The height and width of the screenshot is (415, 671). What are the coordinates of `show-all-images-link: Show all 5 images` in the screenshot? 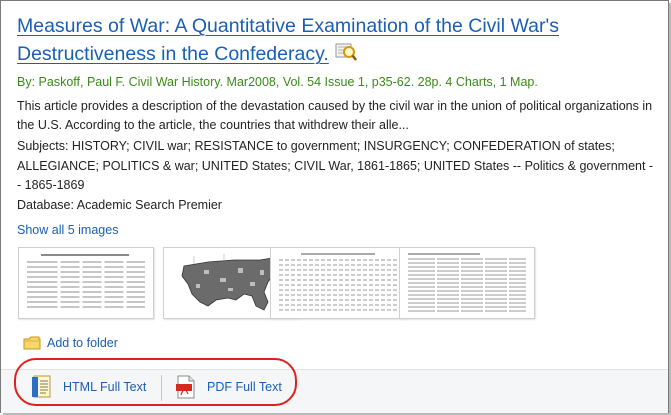 It's located at (67, 230).